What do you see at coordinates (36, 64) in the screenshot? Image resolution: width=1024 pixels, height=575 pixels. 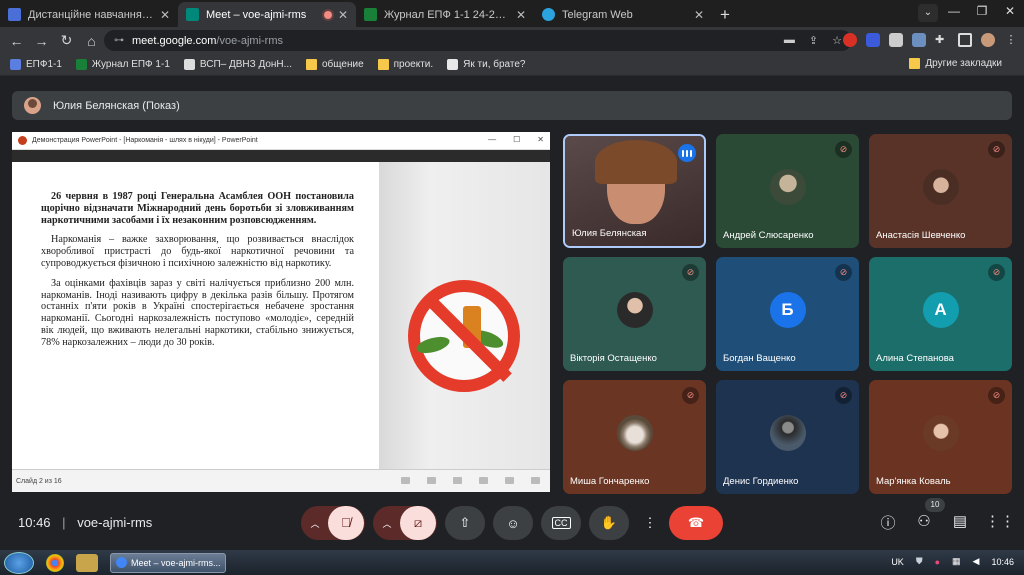 I see `bookmark-item: ЕПФ1-1` at bounding box center [36, 64].